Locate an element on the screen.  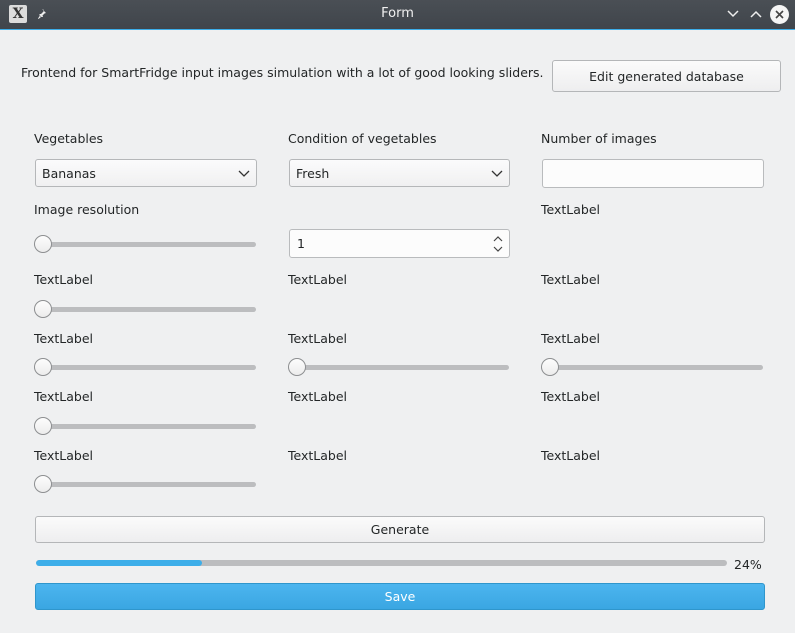
num-images-label: Number of images is located at coordinates (599, 138).